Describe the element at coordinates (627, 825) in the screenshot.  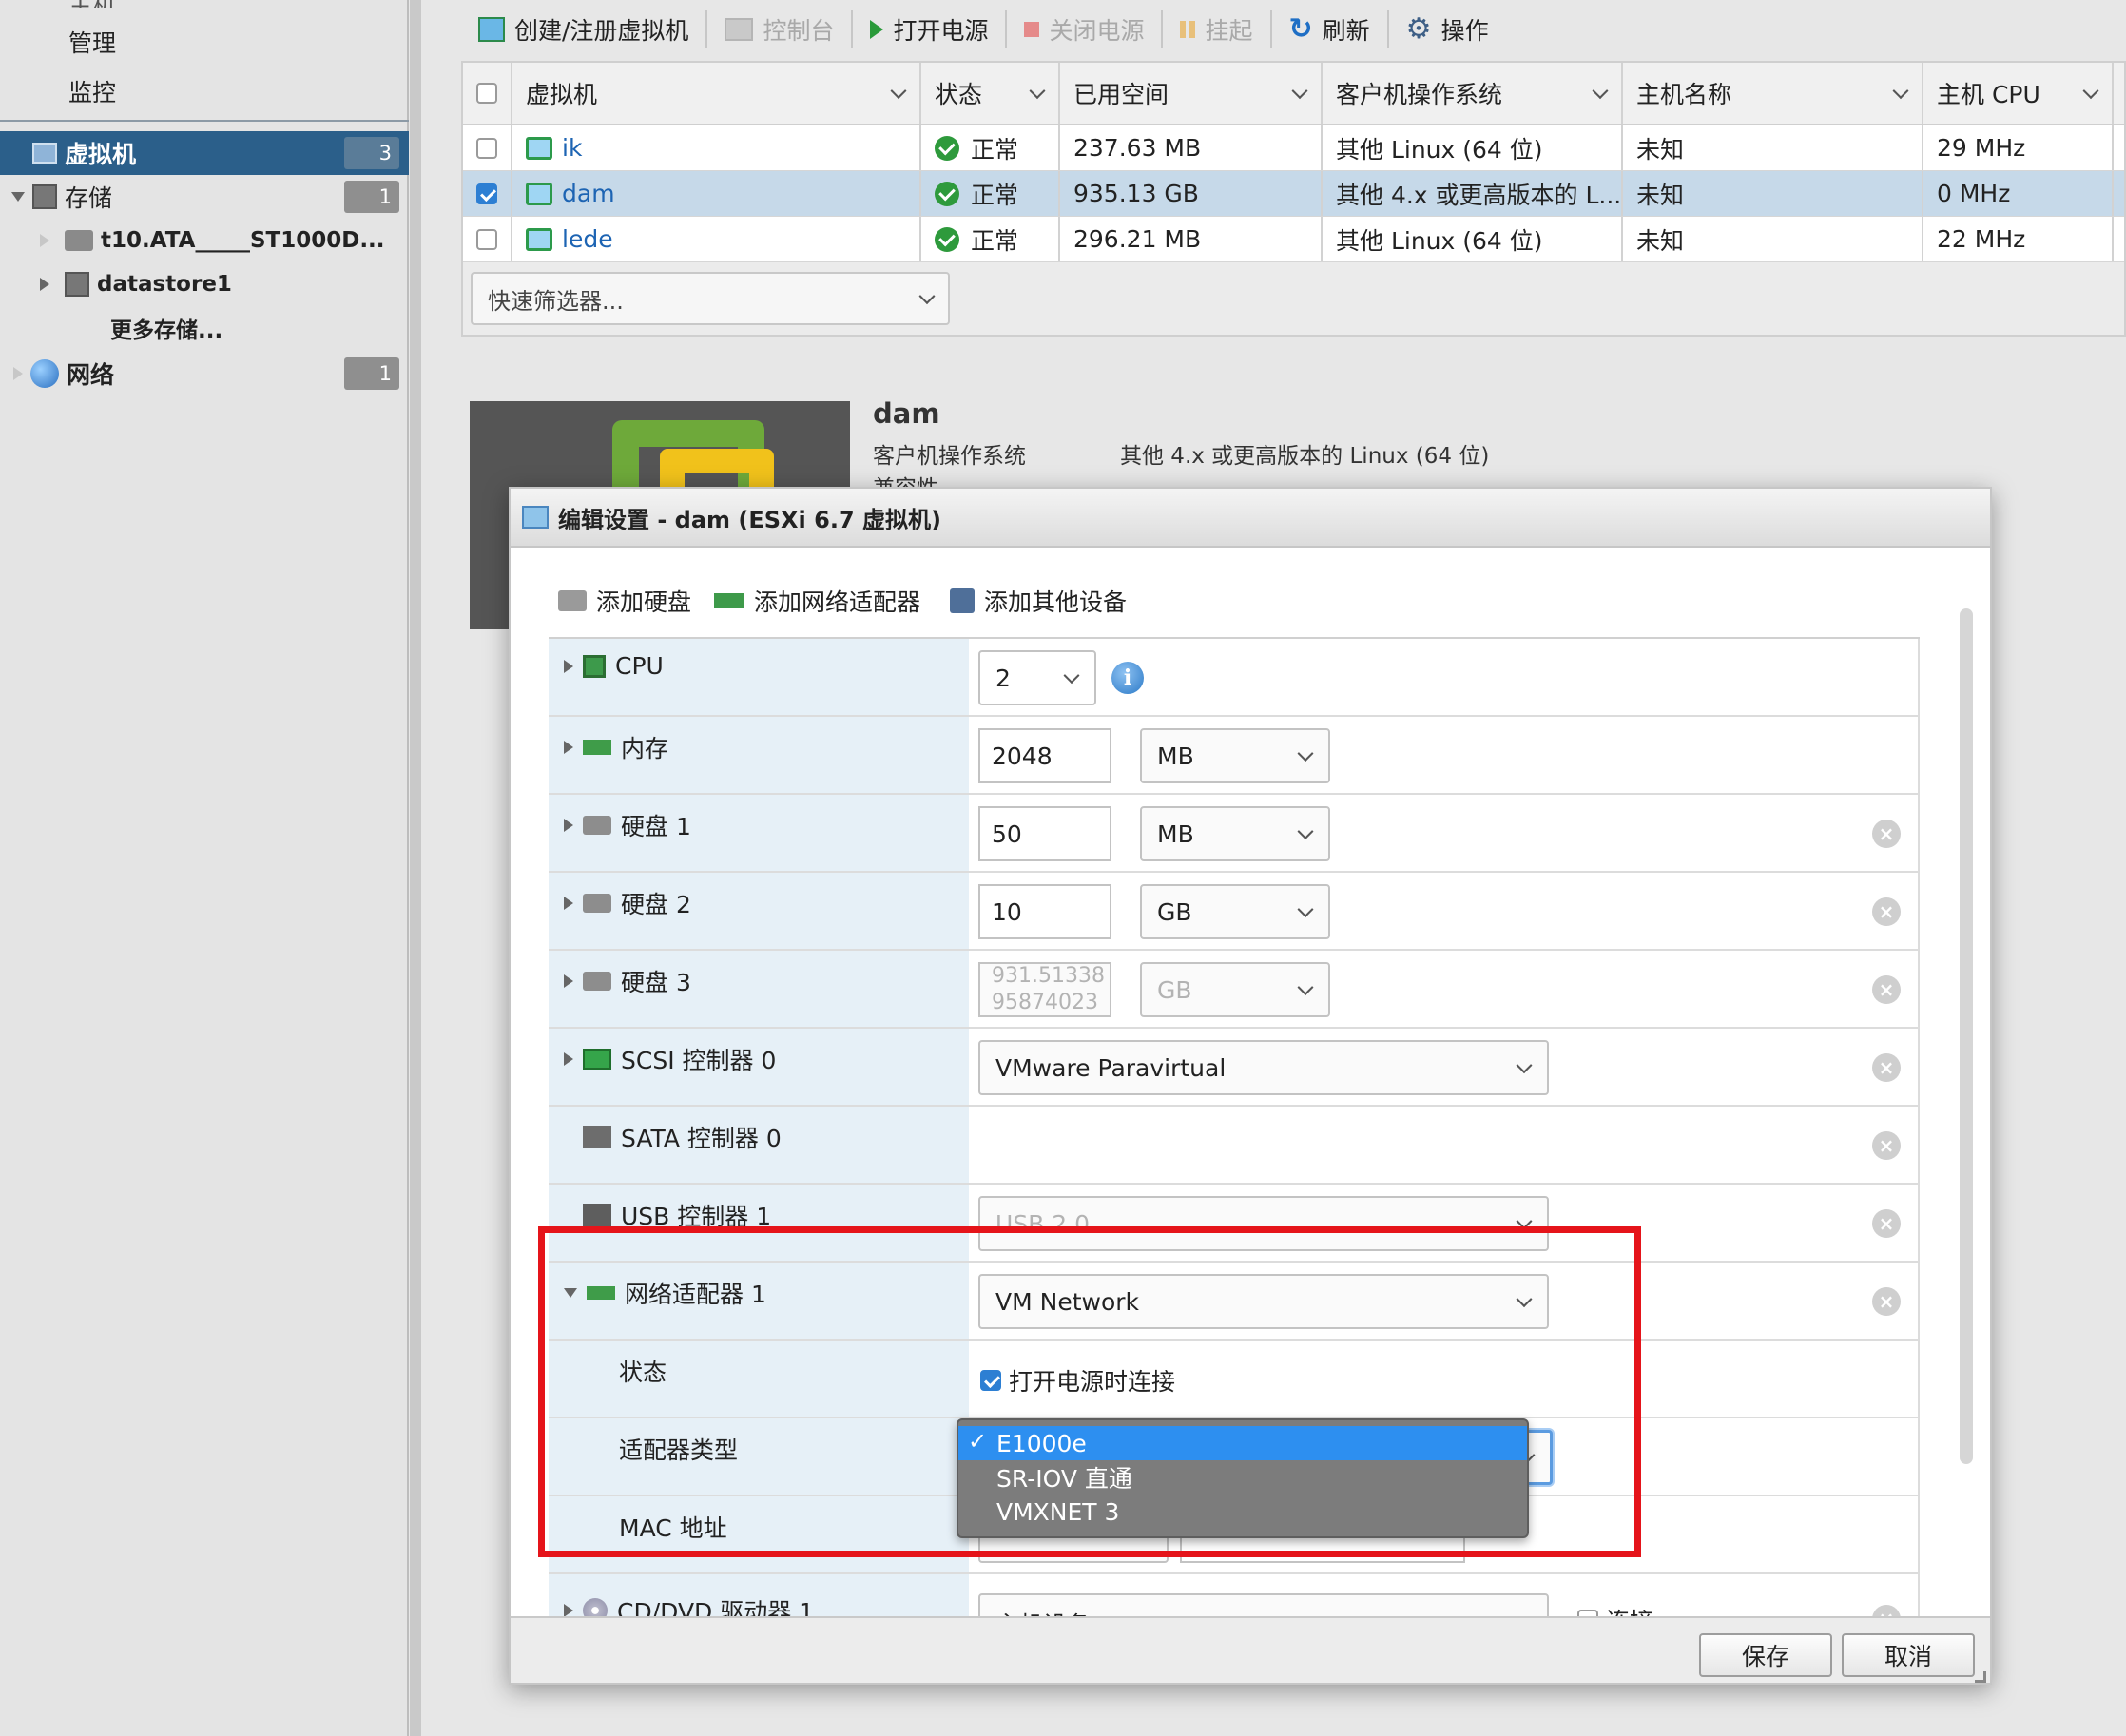
I see `row-label: 硬盘 1` at that location.